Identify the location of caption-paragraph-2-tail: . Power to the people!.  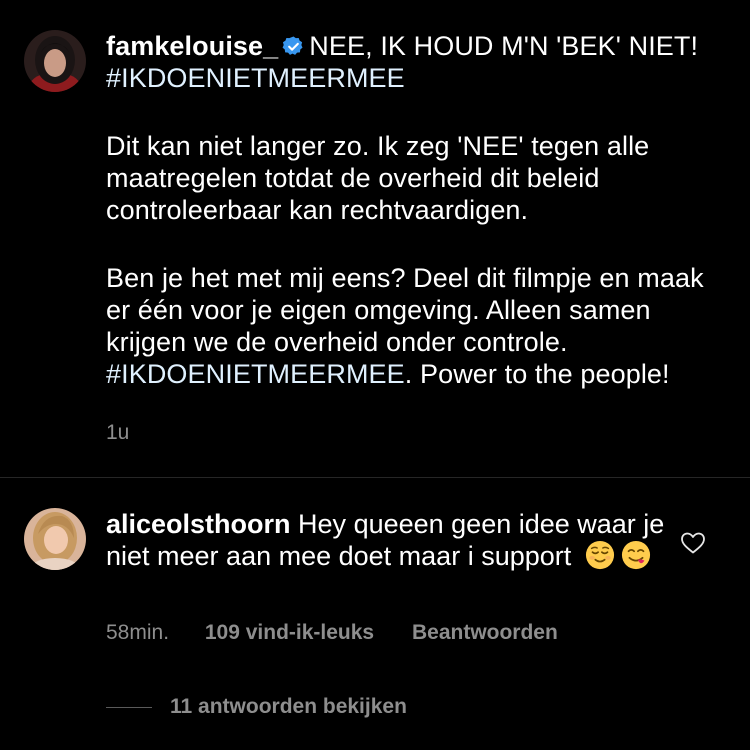
(537, 374).